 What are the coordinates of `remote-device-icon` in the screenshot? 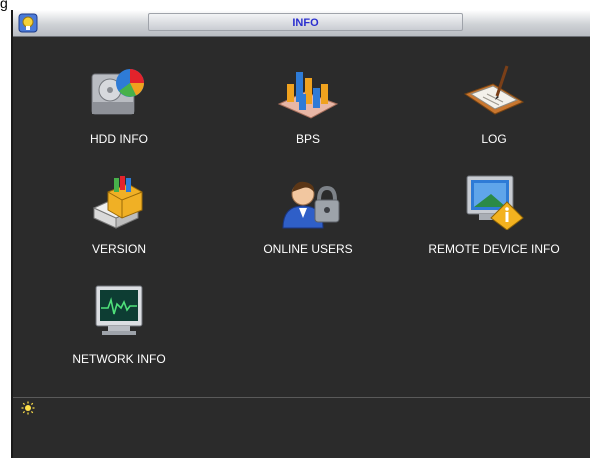 It's located at (495, 202).